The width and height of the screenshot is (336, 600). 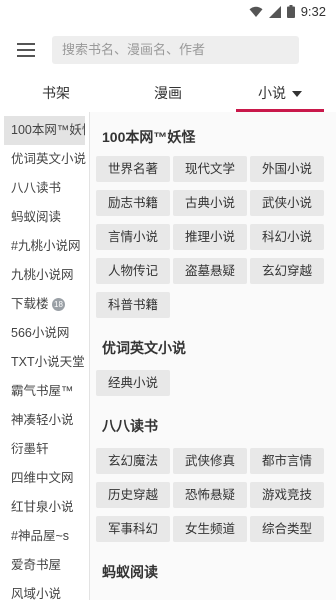 I want to click on hamburger-menu-icon, so click(x=26, y=50).